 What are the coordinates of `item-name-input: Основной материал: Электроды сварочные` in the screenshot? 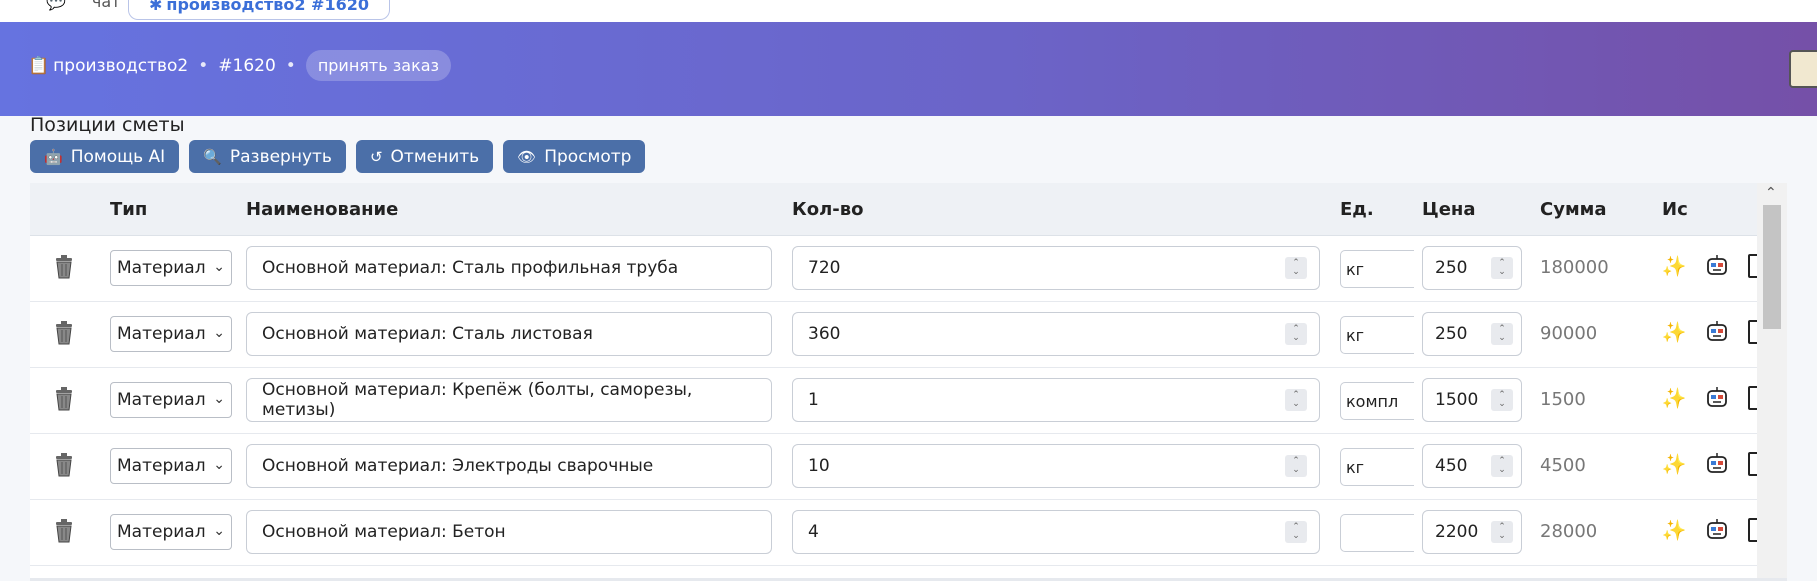 It's located at (509, 466).